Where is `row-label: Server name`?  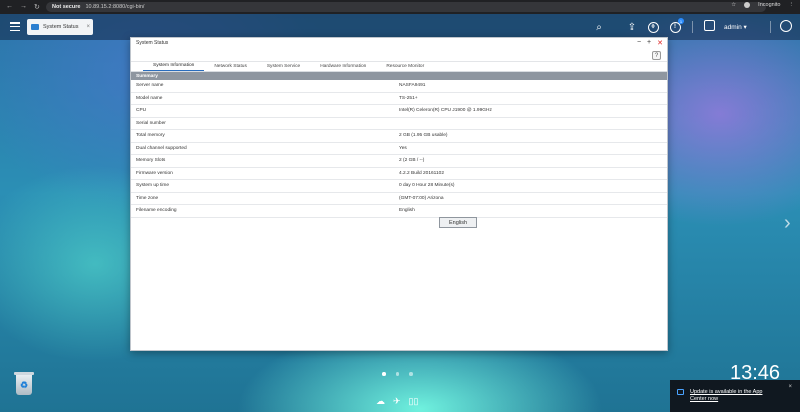 row-label: Server name is located at coordinates (150, 86).